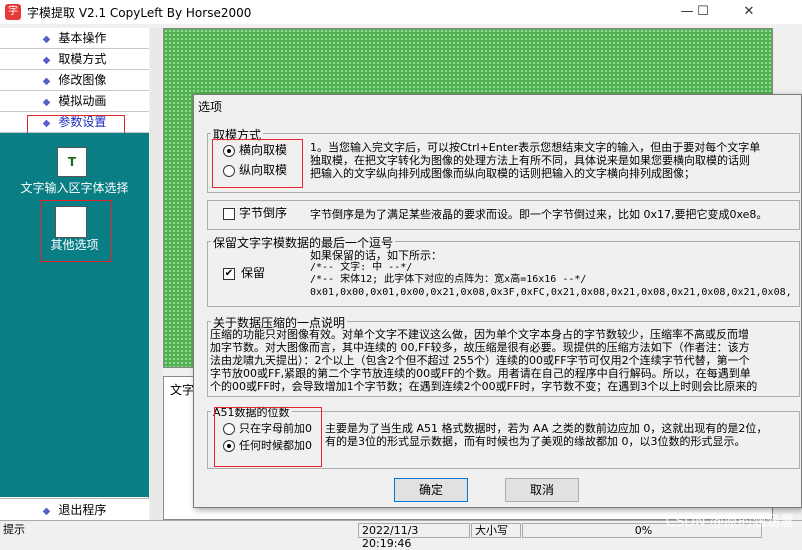 The height and width of the screenshot is (550, 802). What do you see at coordinates (13, 12) in the screenshot?
I see `app-icon: 字` at bounding box center [13, 12].